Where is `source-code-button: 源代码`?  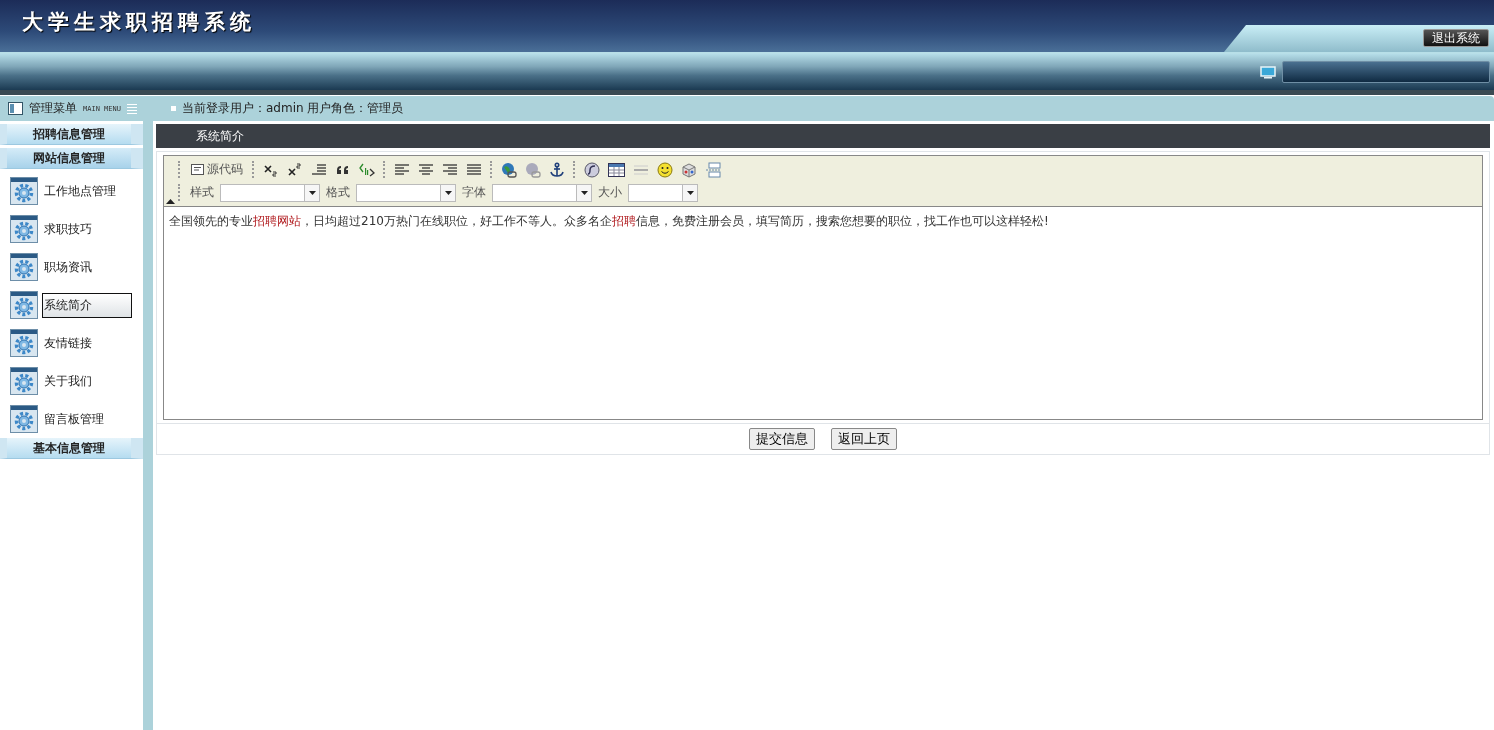
source-code-button: 源代码 is located at coordinates (217, 169).